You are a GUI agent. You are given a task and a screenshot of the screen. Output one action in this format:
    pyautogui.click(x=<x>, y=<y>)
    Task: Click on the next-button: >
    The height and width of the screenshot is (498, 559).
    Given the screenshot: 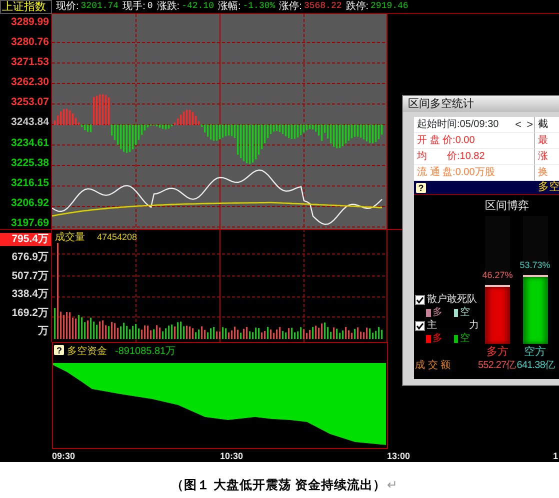 What is the action you would take?
    pyautogui.click(x=530, y=124)
    